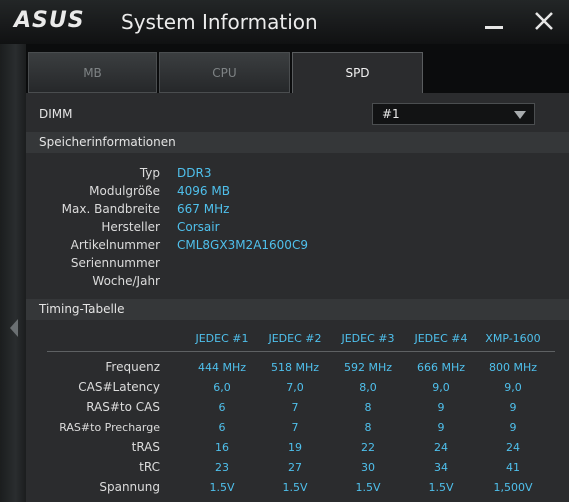 This screenshot has width=569, height=502. What do you see at coordinates (513, 367) in the screenshot?
I see `timing-cell: 800 MHz` at bounding box center [513, 367].